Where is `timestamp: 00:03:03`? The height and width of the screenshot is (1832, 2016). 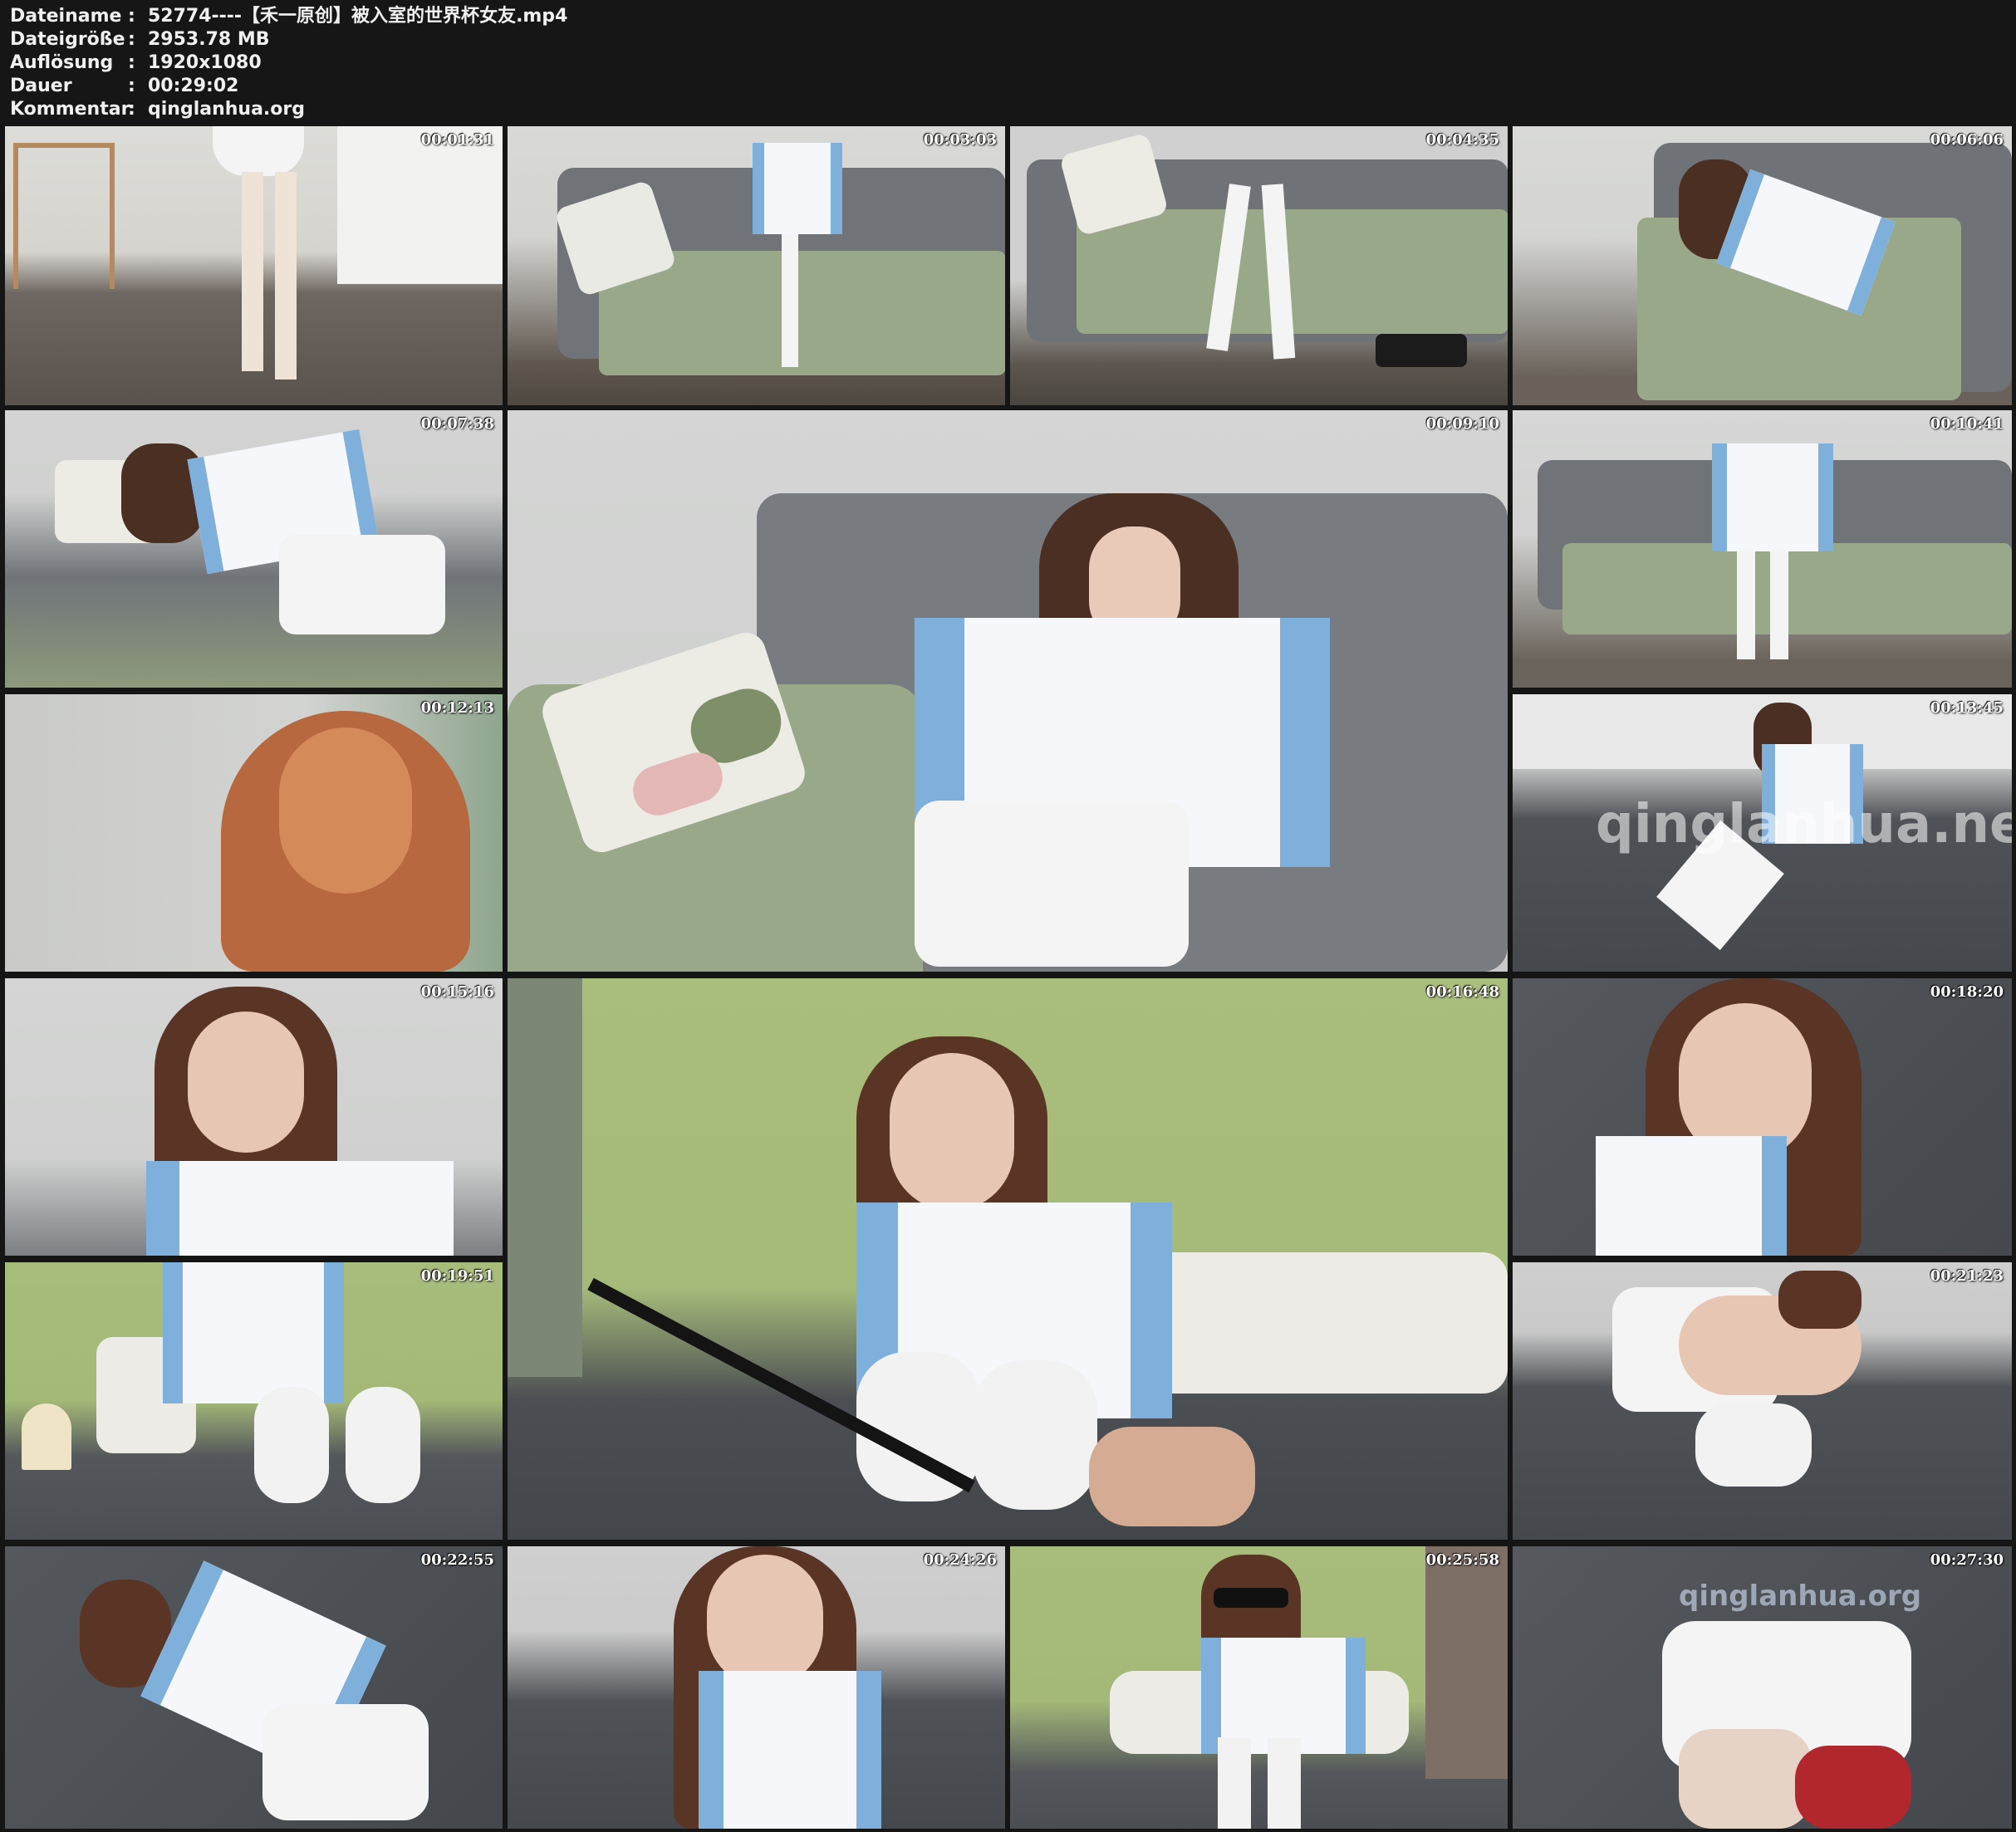
timestamp: 00:03:03 is located at coordinates (960, 140).